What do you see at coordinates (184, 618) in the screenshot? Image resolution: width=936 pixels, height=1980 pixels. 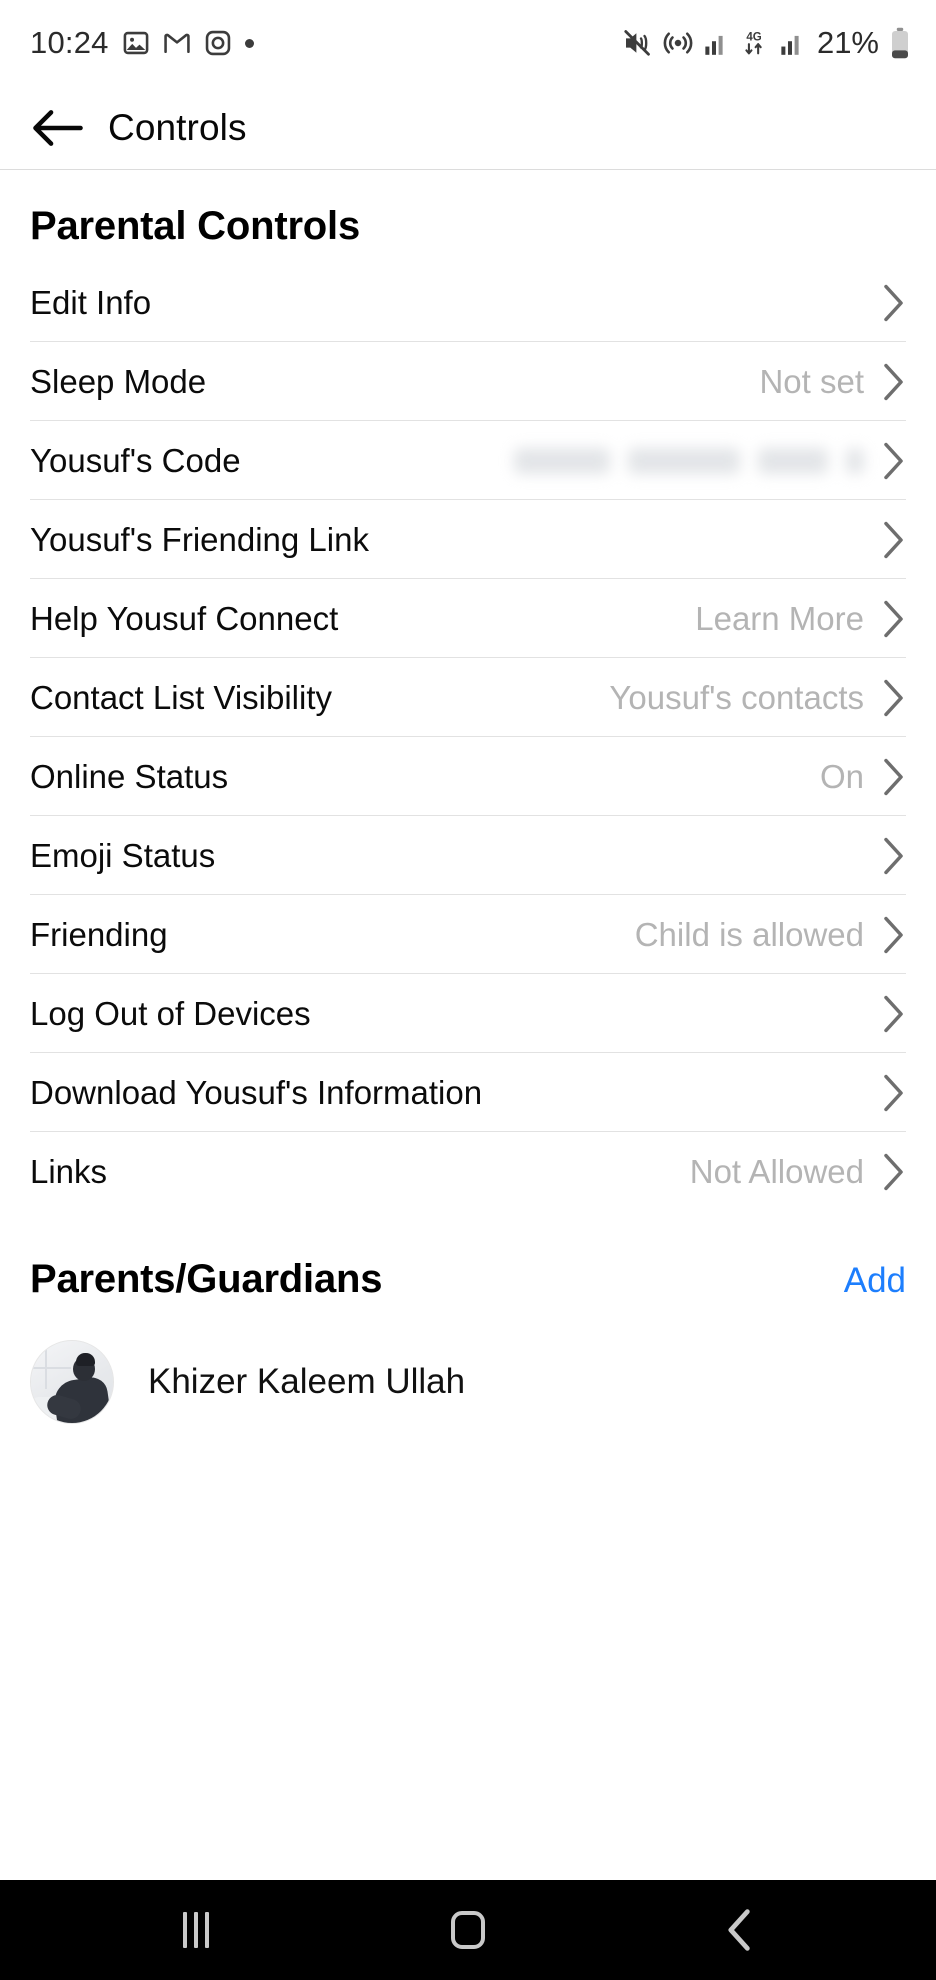 I see `settings-row-label: Help Yousuf Connect` at bounding box center [184, 618].